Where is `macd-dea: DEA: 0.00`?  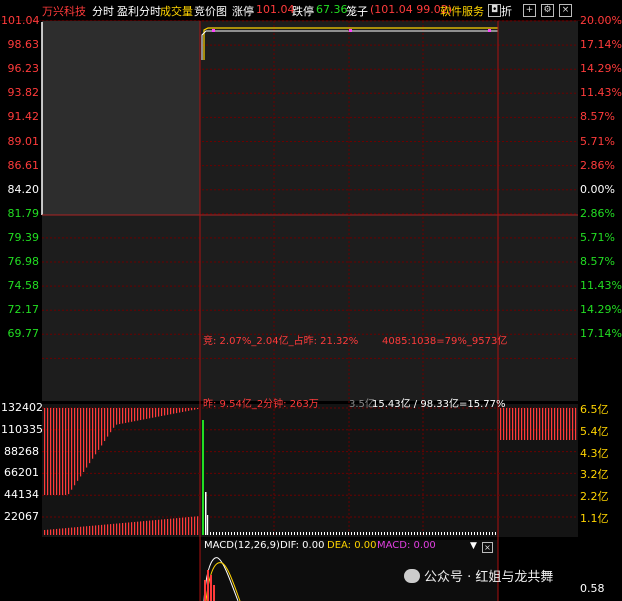 macd-dea: DEA: 0.00 is located at coordinates (352, 545).